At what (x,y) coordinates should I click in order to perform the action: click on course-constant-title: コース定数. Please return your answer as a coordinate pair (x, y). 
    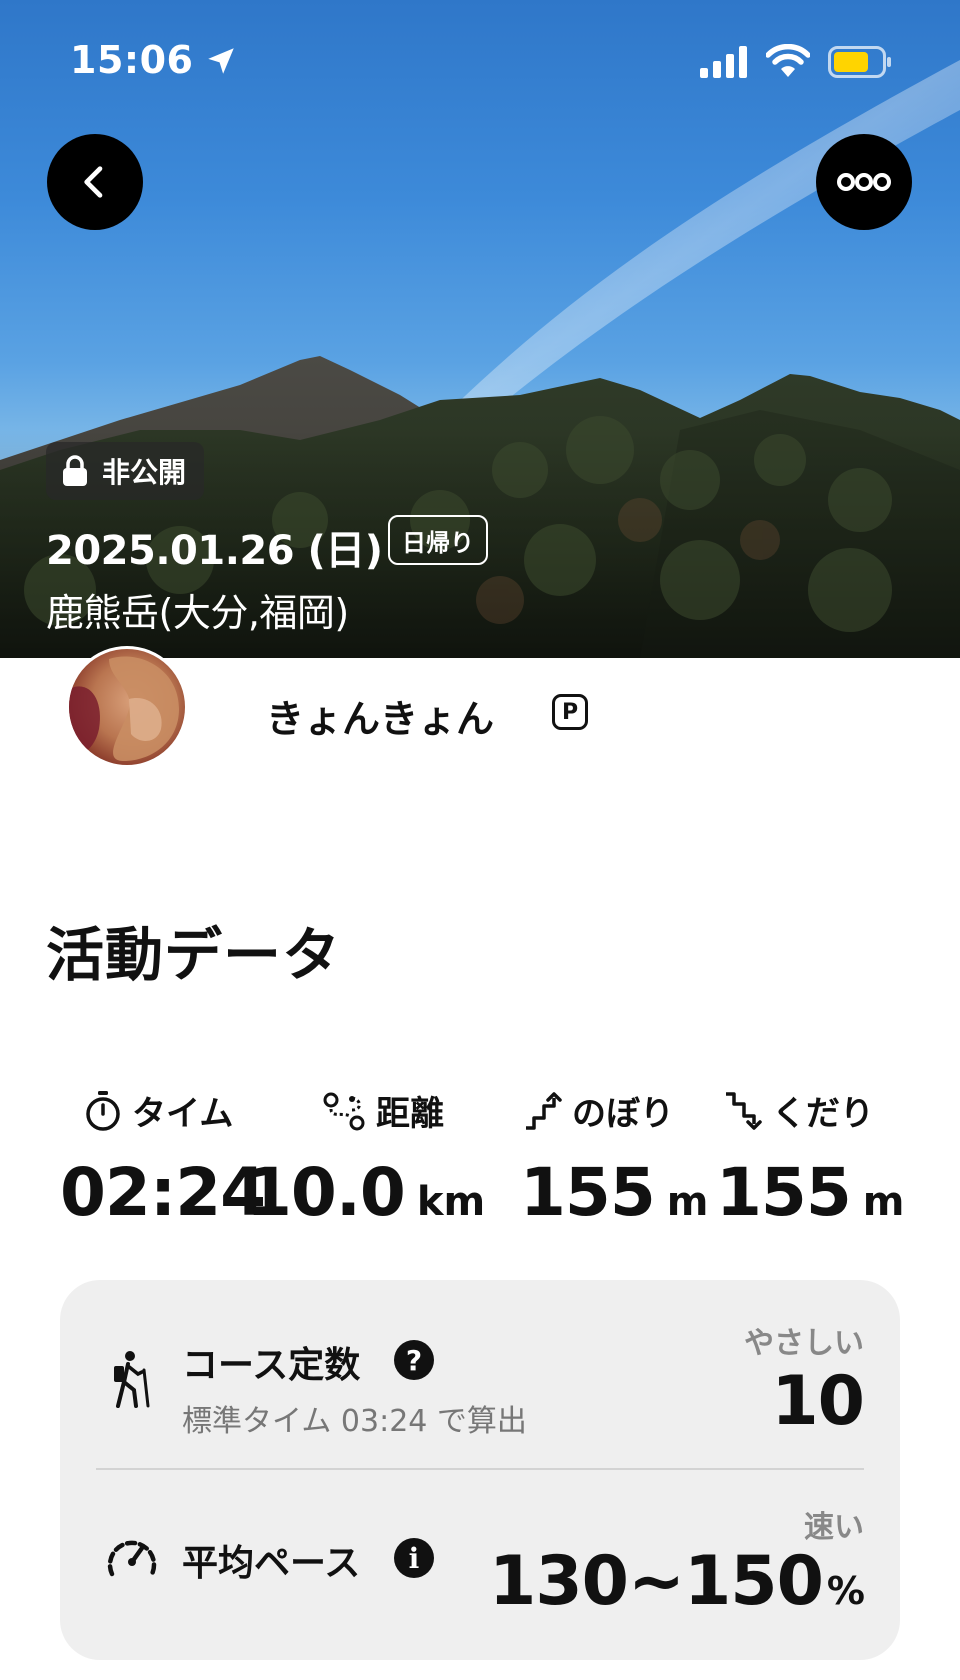
    Looking at the image, I should click on (271, 1365).